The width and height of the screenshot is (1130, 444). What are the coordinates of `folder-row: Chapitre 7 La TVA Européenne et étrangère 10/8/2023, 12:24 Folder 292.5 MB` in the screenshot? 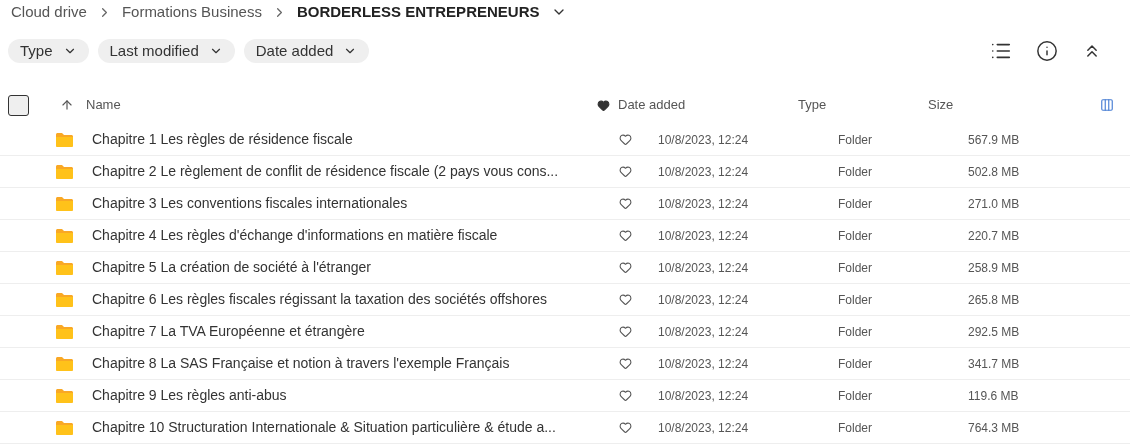 It's located at (565, 332).